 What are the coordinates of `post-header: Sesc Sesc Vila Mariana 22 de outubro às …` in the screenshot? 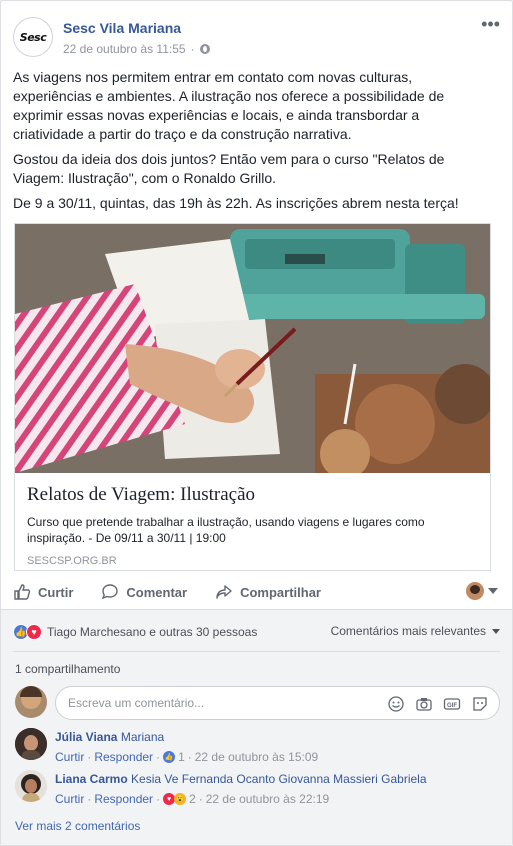 It's located at (256, 38).